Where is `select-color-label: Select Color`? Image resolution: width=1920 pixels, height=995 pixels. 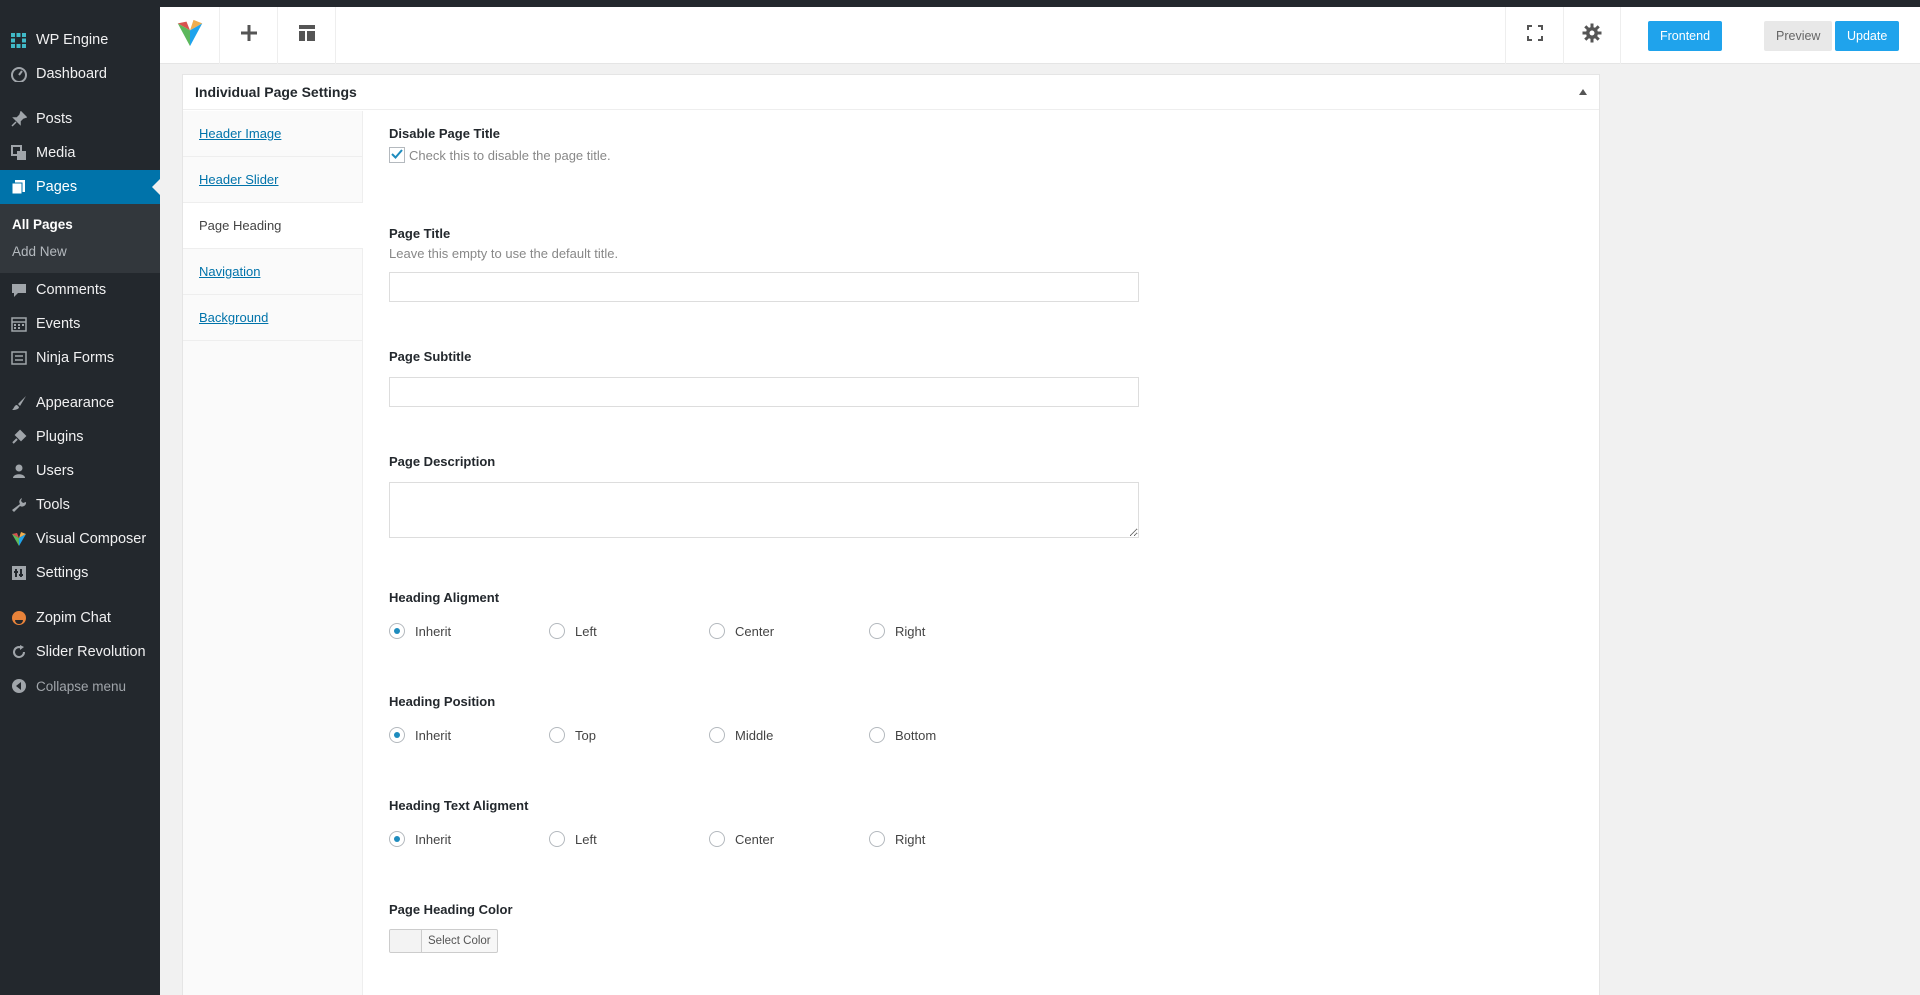 select-color-label: Select Color is located at coordinates (459, 941).